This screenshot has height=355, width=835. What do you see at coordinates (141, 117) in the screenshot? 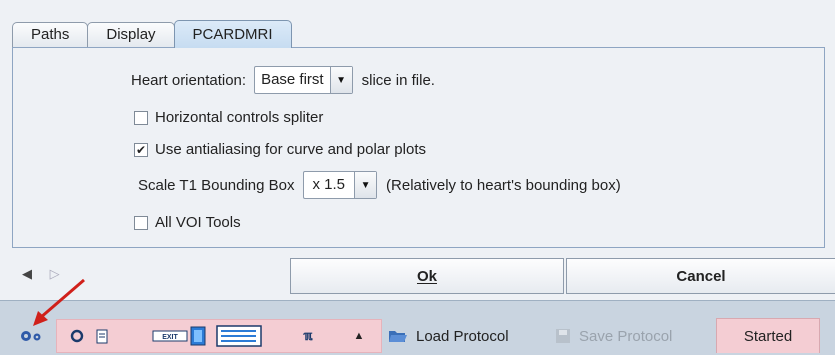
I see `horizontal-controls-checkbox` at bounding box center [141, 117].